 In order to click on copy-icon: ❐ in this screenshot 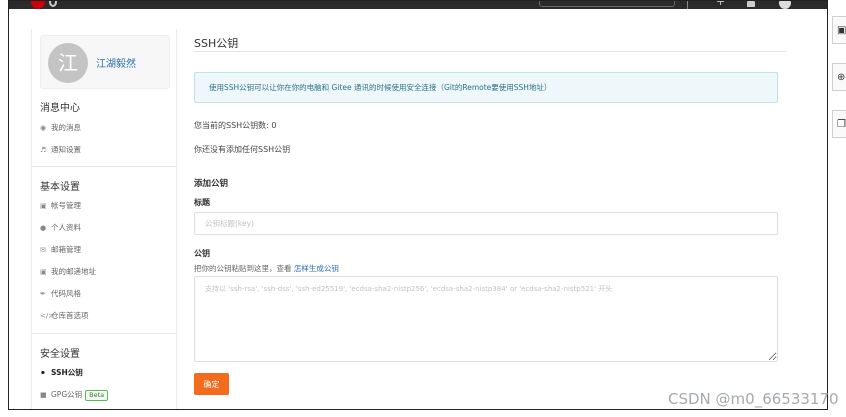, I will do `click(841, 124)`.